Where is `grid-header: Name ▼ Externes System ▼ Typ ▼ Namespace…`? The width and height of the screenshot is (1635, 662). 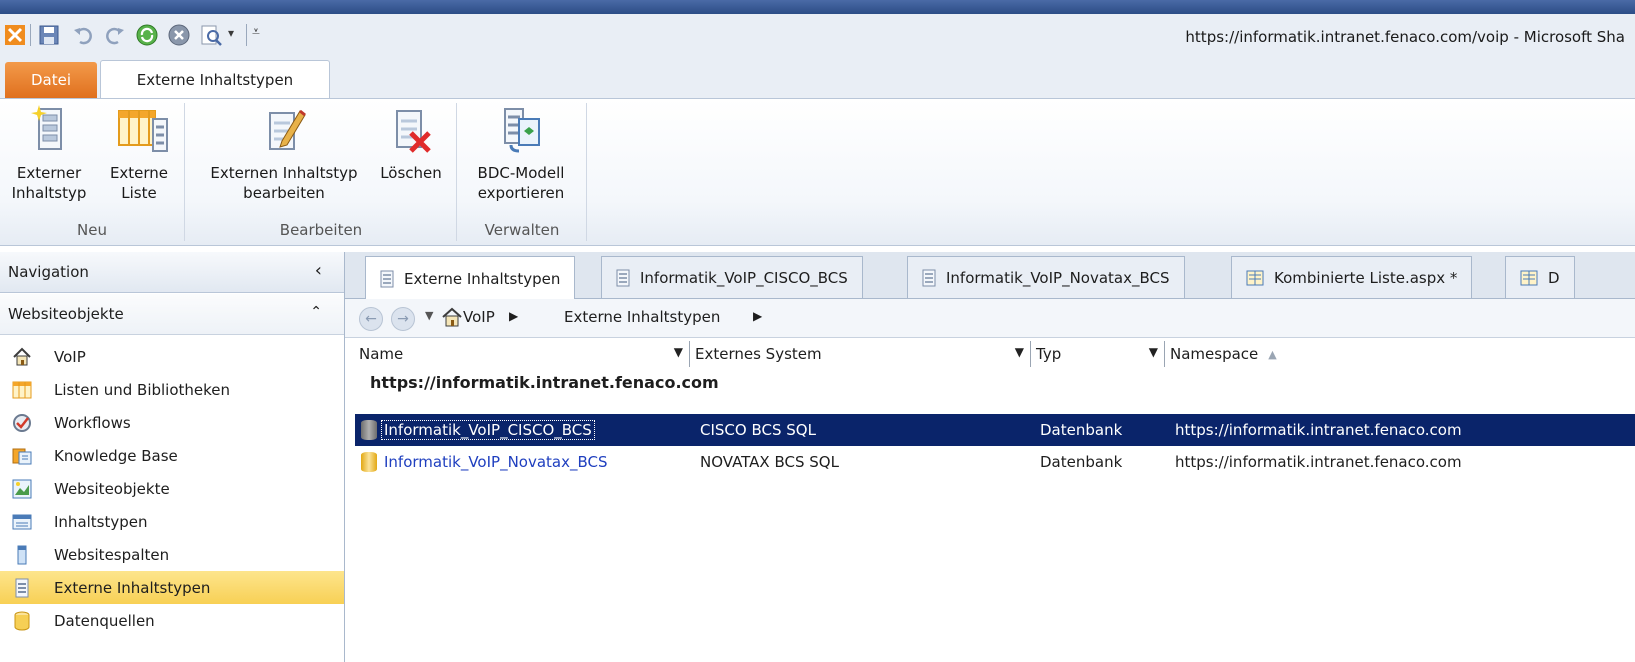 grid-header: Name ▼ Externes System ▼ Typ ▼ Namespace… is located at coordinates (995, 354).